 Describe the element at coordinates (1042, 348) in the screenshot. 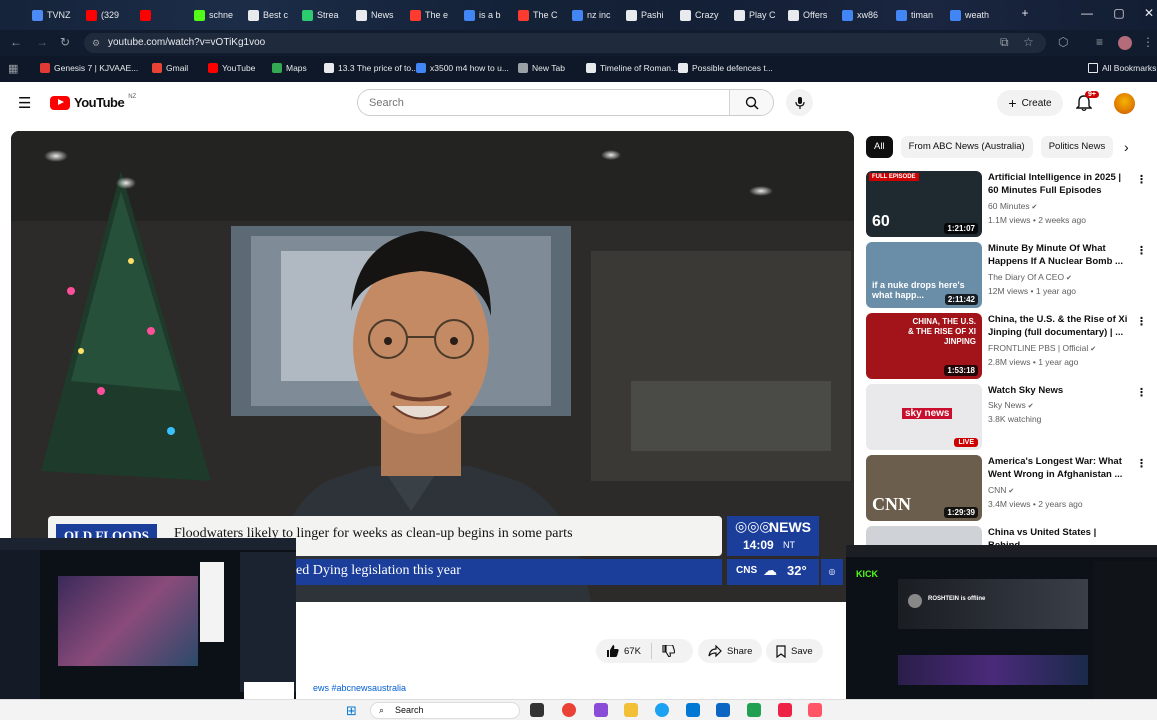

I see `channel-name: FRONTLINE PBS | Official ✔` at that location.